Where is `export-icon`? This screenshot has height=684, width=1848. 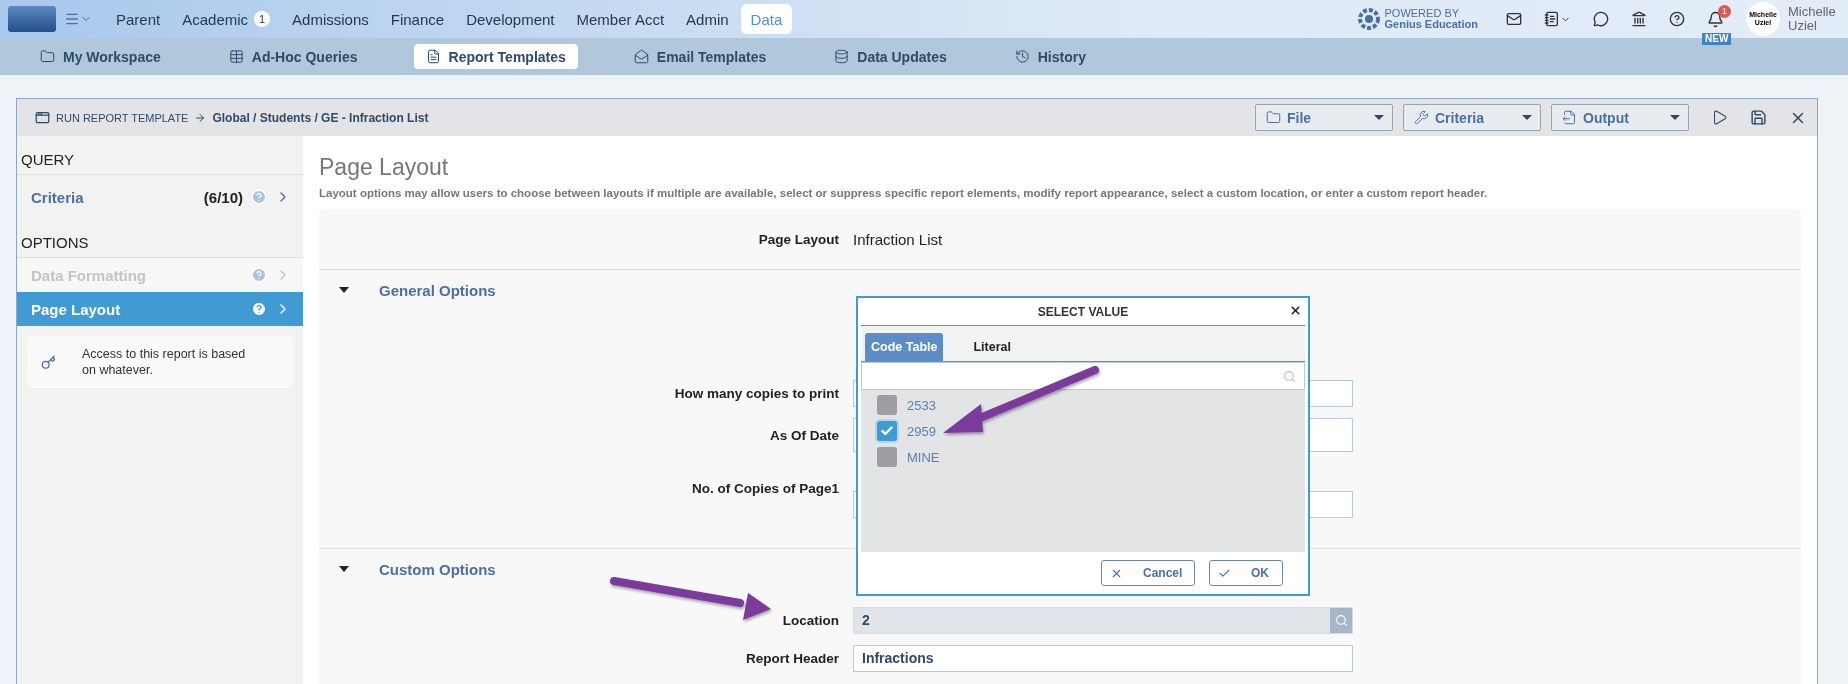 export-icon is located at coordinates (1569, 117).